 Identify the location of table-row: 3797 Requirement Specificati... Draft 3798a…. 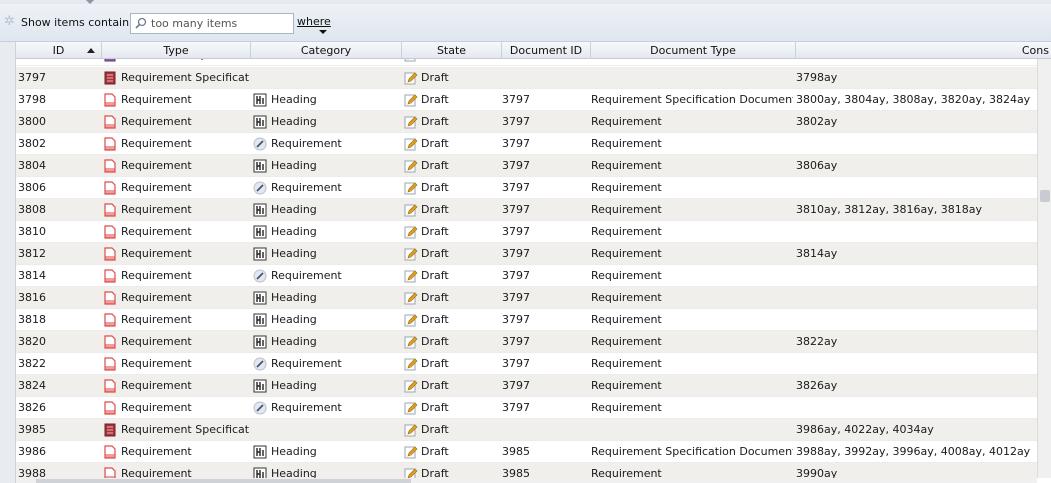
(526, 78).